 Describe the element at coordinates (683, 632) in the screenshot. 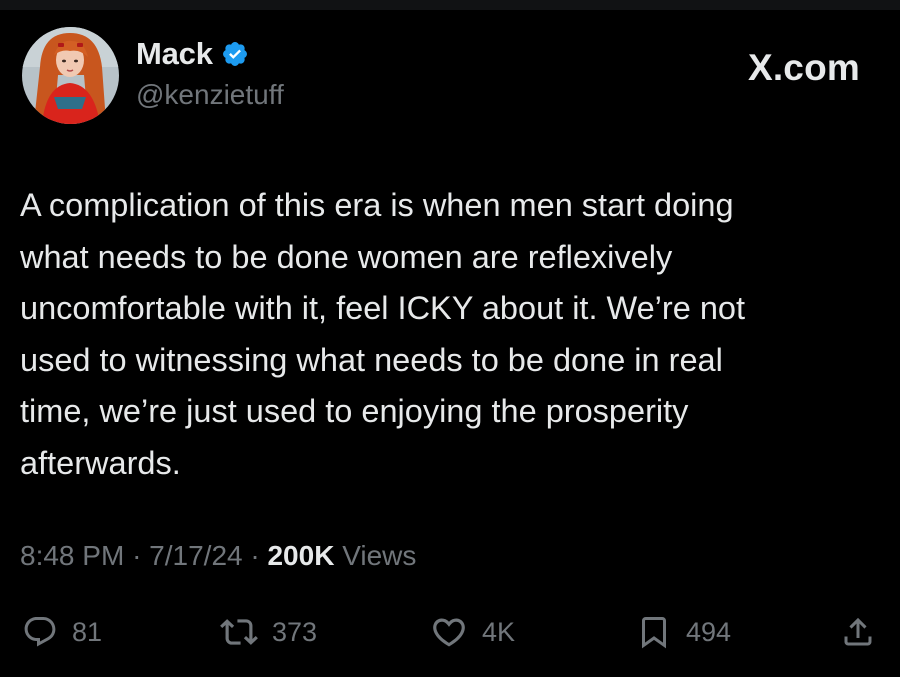

I see `bookmark-button: 494` at that location.